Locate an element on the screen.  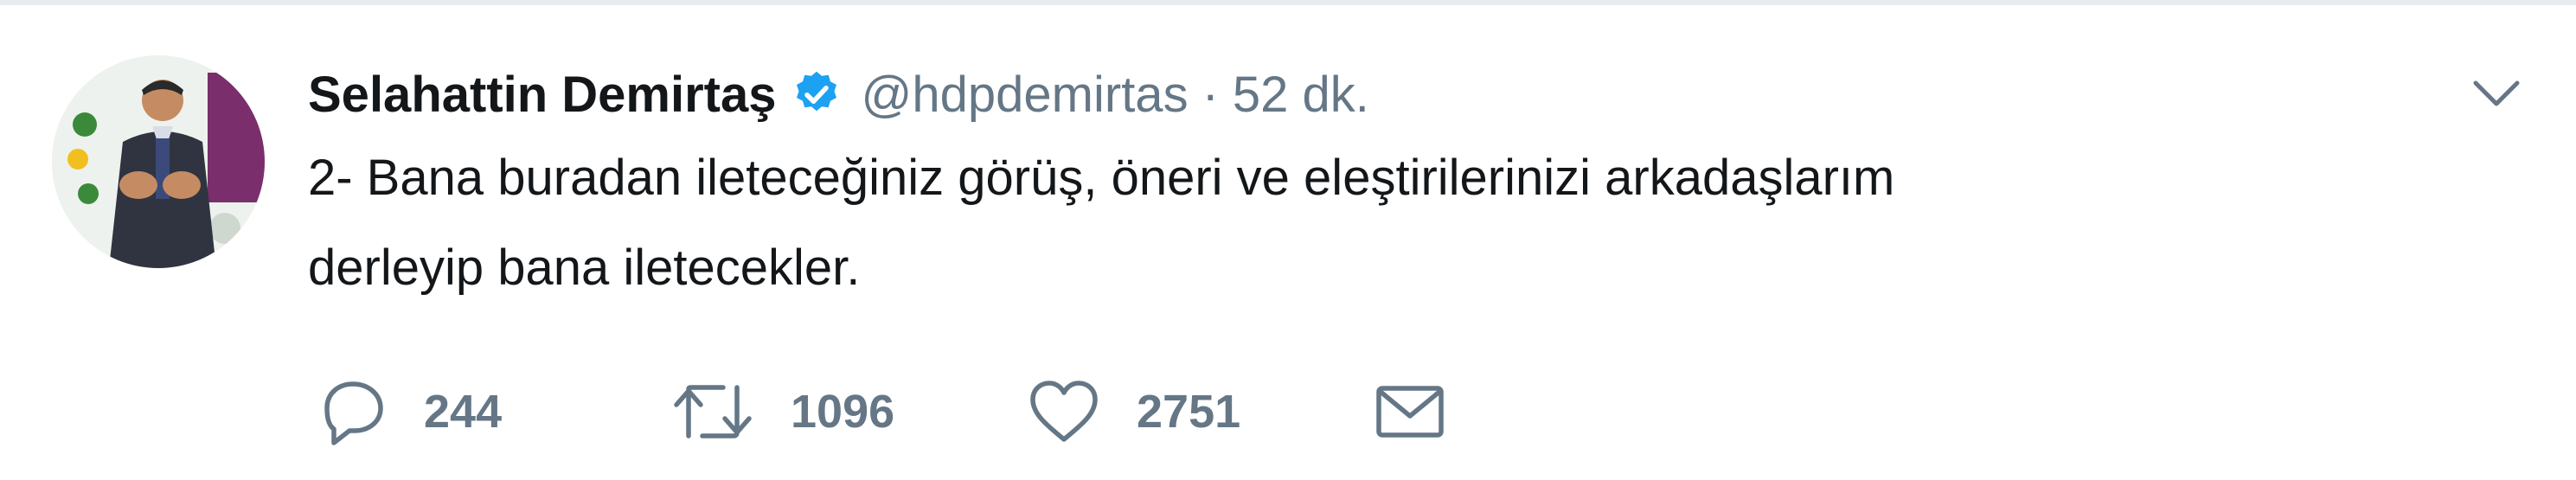
tweet-actions: 244 1096 2751 is located at coordinates (880, 411).